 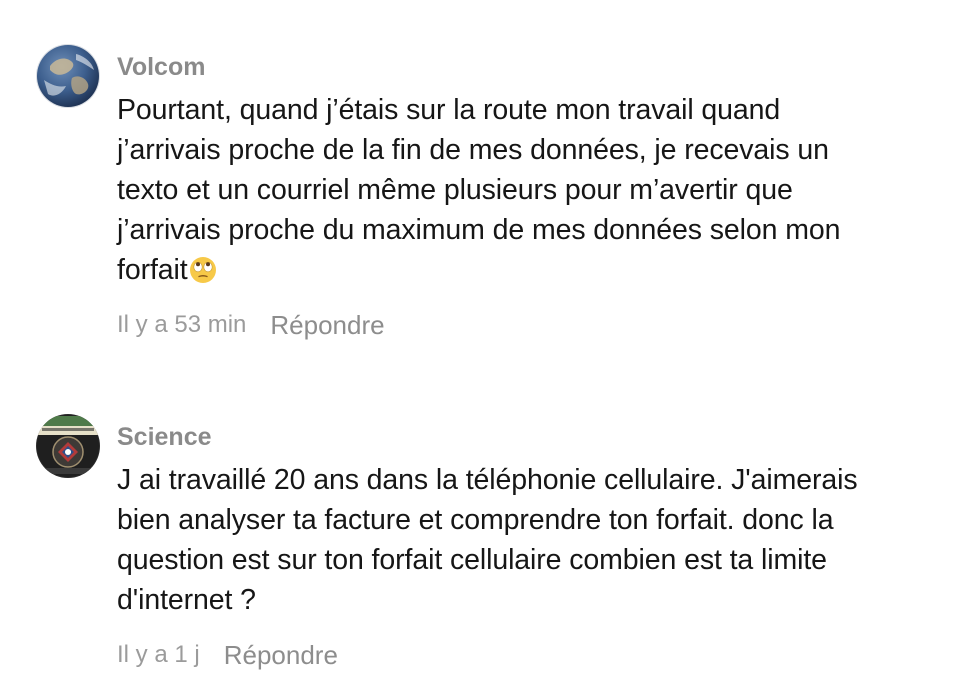 I want to click on rolling-eyes-emoji-icon, so click(x=202, y=270).